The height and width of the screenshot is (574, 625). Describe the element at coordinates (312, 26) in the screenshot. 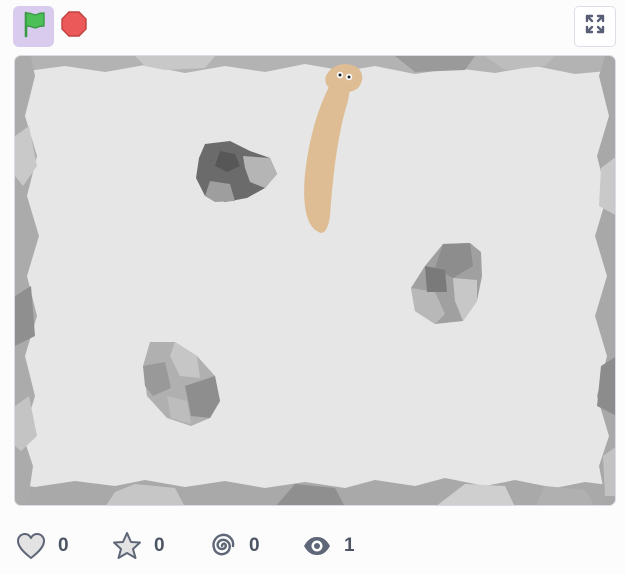

I see `player-controls` at that location.